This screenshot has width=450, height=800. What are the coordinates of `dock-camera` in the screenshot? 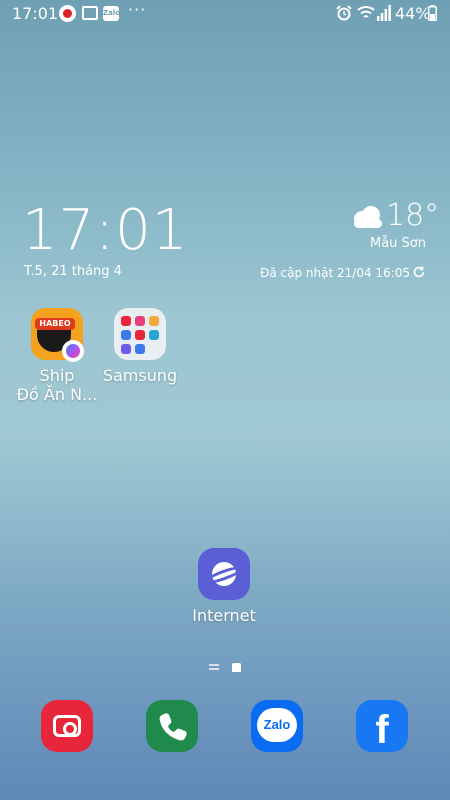 It's located at (67, 726).